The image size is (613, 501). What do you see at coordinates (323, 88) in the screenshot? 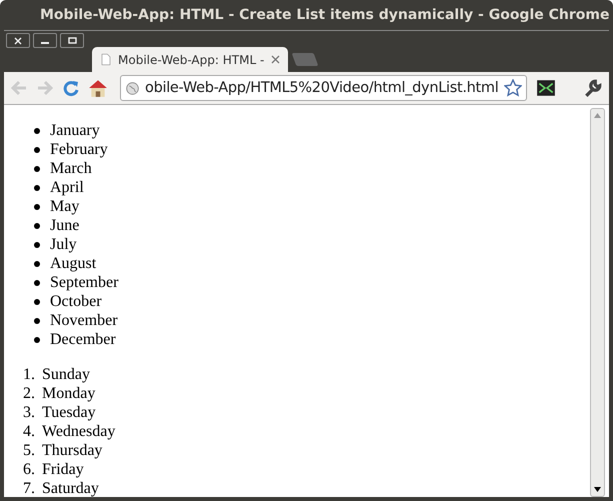
I see `address-bar: obile-Web-App/HTML5%20Video/html_dynList.html` at bounding box center [323, 88].